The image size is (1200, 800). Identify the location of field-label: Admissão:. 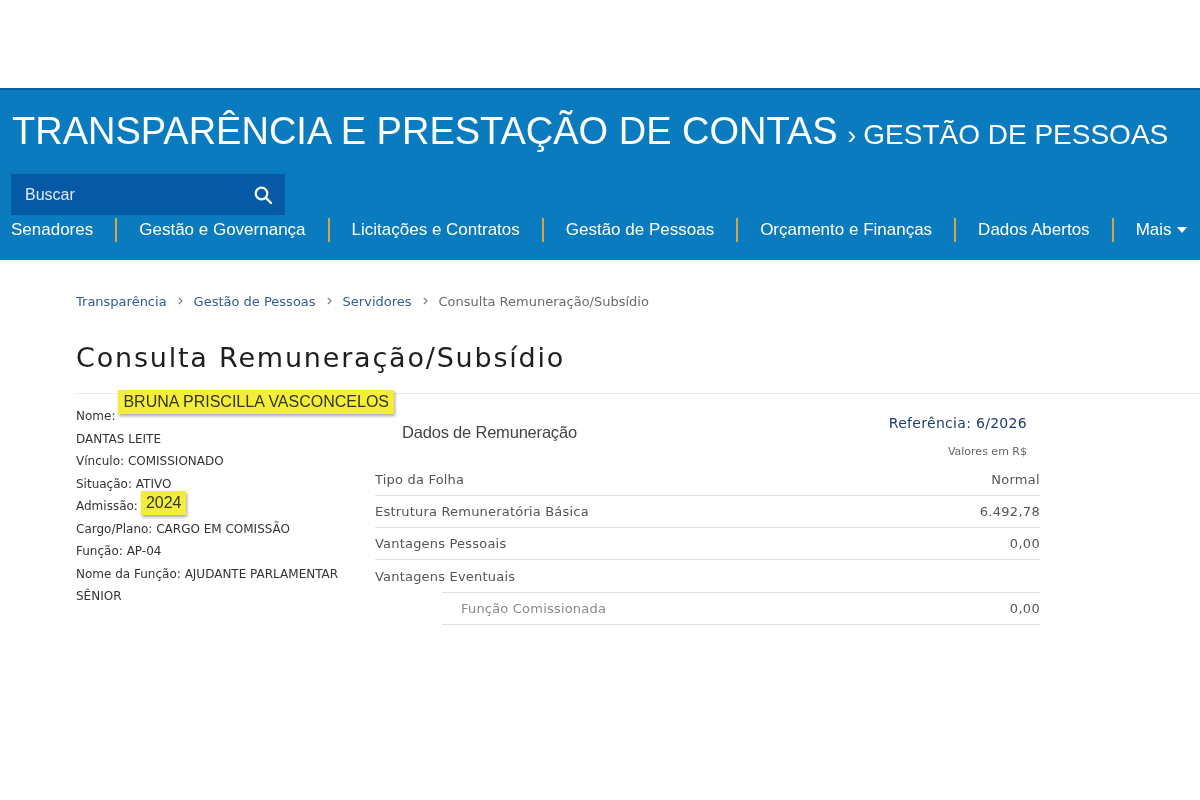
(107, 506).